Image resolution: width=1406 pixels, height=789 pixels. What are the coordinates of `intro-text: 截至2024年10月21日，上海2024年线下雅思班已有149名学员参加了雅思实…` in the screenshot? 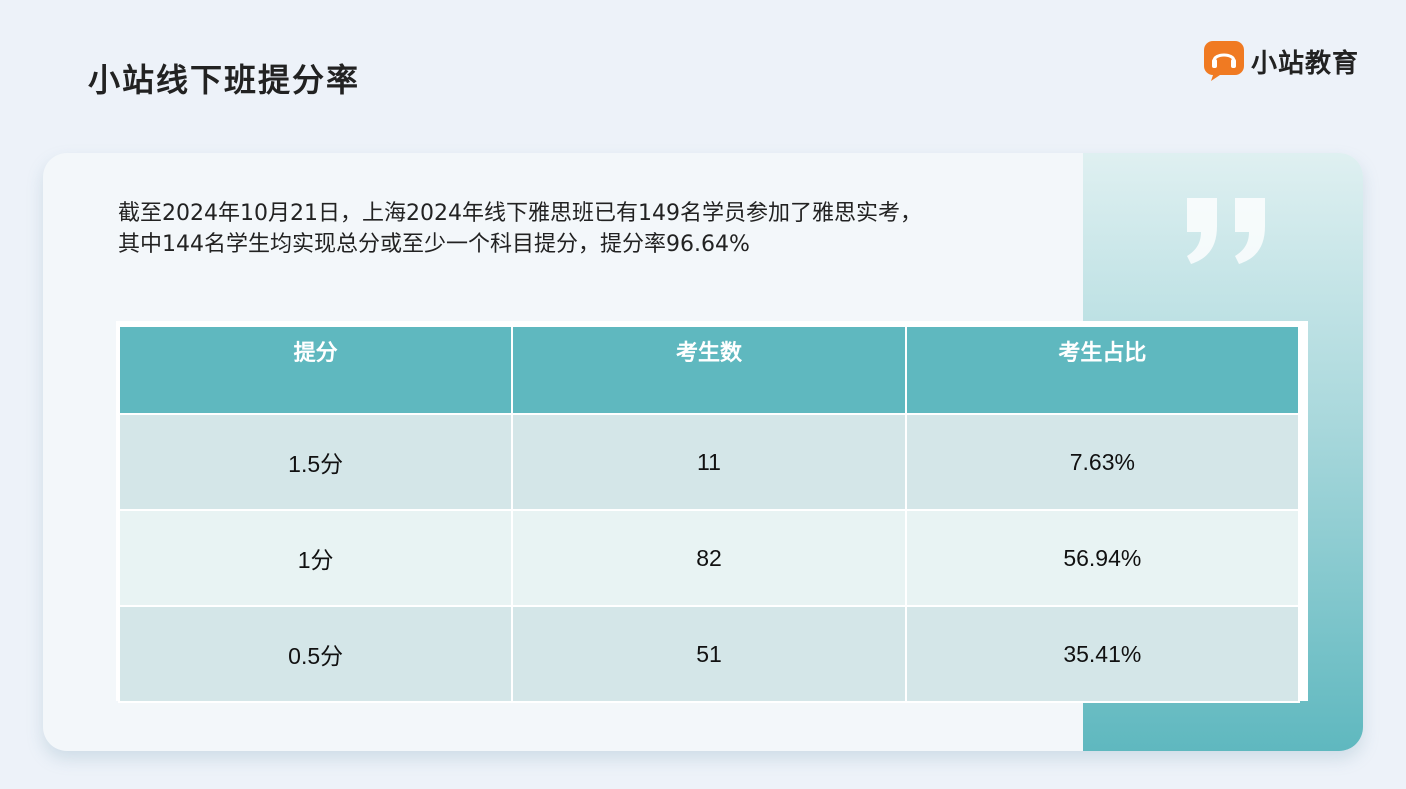 It's located at (608, 229).